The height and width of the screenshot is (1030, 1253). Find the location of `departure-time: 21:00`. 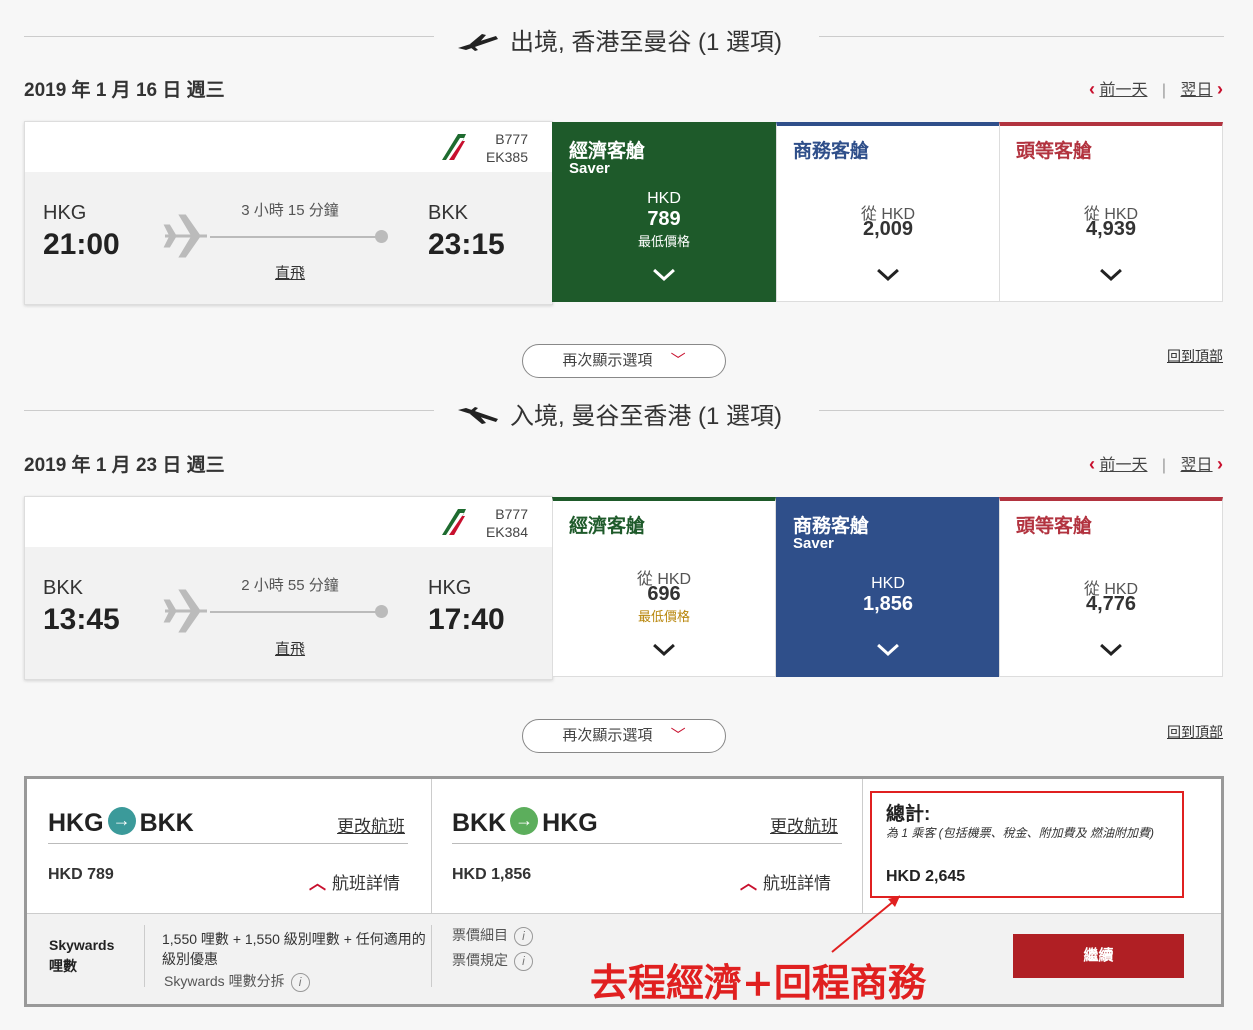

departure-time: 21:00 is located at coordinates (81, 244).